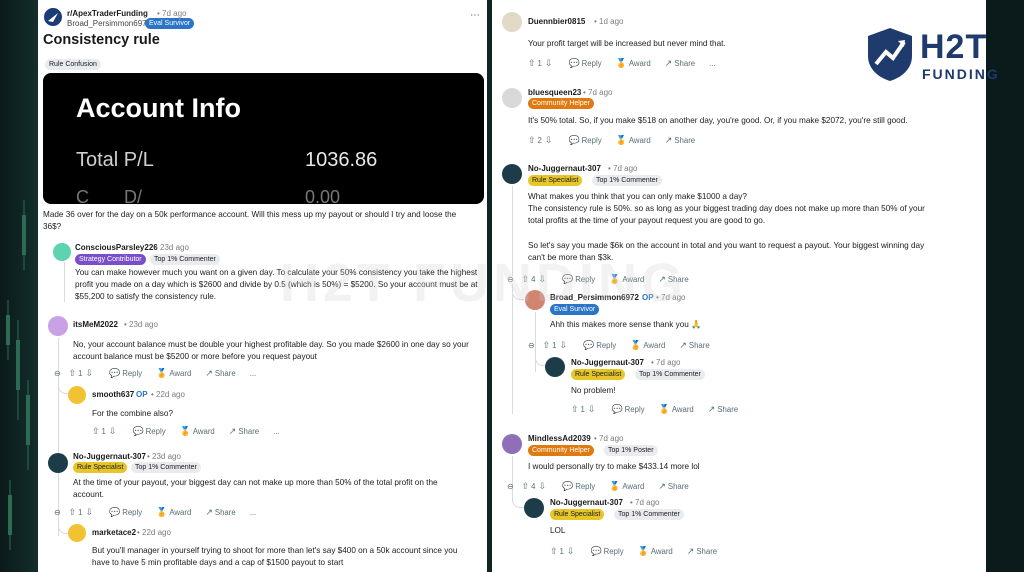 The width and height of the screenshot is (1024, 572). I want to click on comment-line: For the combine also?, so click(133, 413).